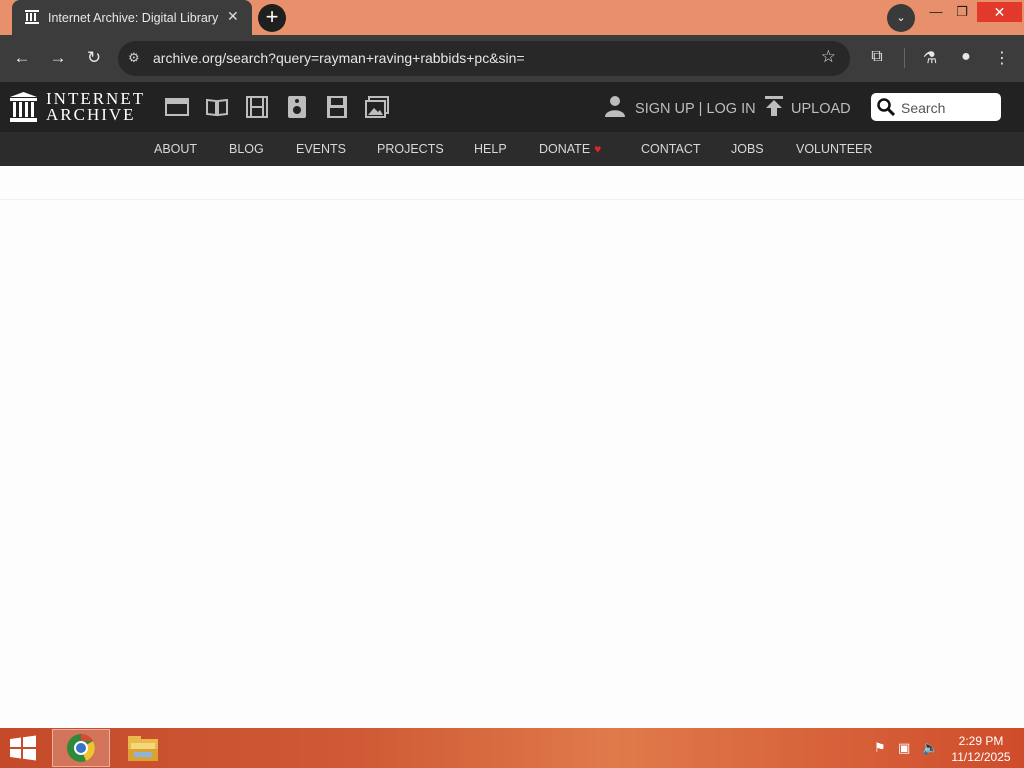  Describe the element at coordinates (774, 106) in the screenshot. I see `upload-icon` at that location.